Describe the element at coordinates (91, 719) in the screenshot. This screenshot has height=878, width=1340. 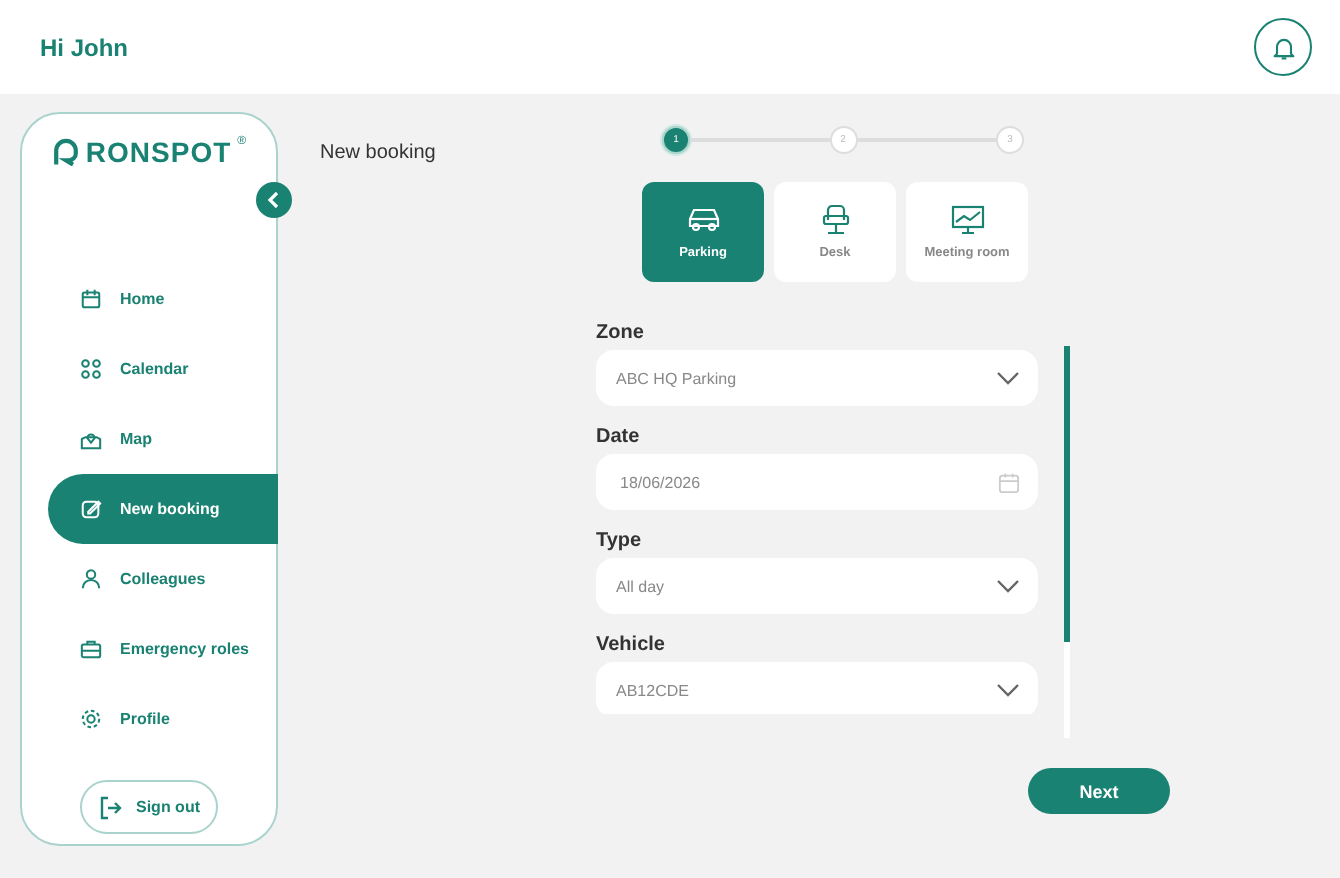
I see `gear-icon` at that location.